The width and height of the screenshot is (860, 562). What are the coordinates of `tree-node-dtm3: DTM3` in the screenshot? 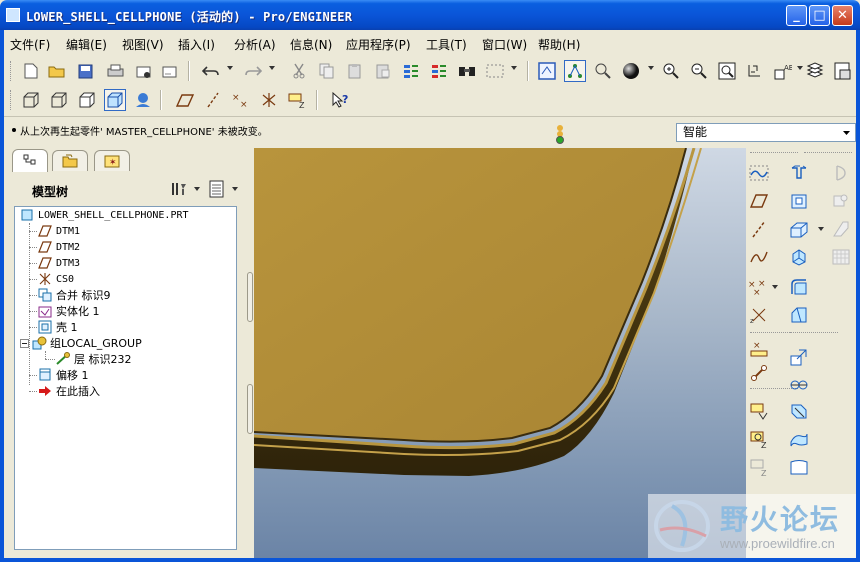 It's located at (58, 263).